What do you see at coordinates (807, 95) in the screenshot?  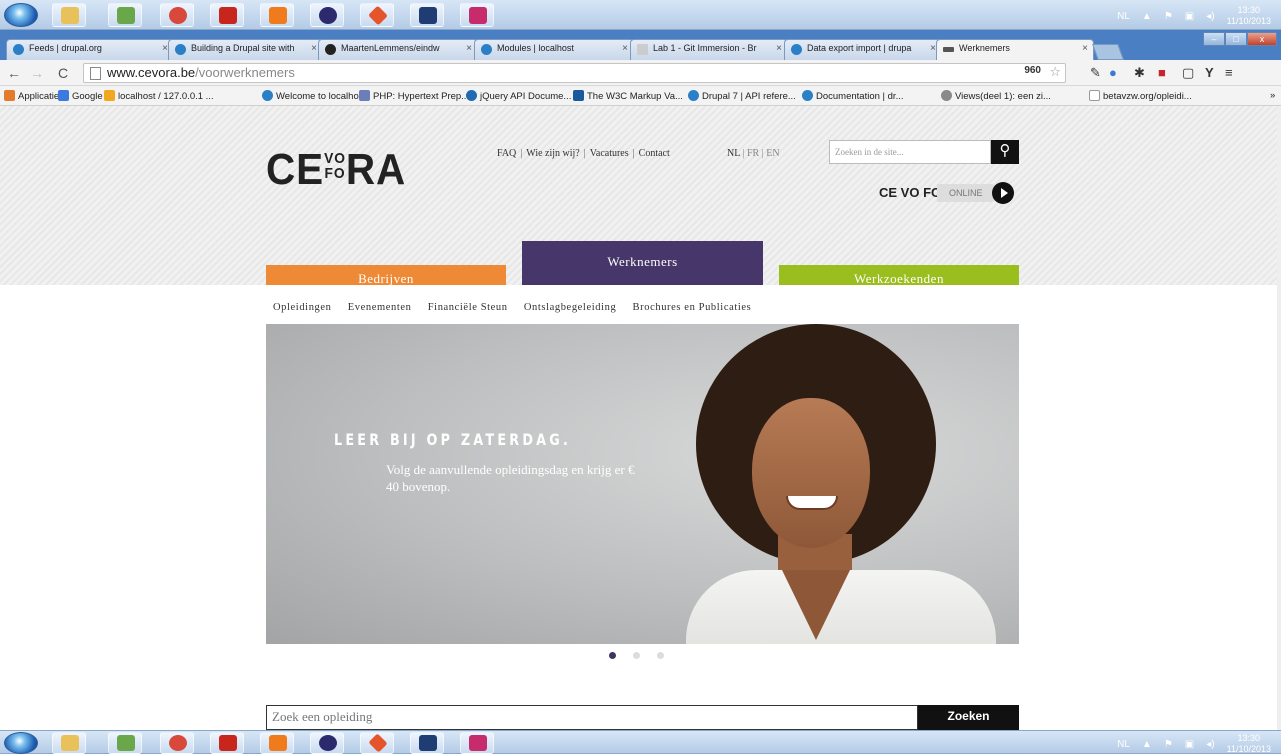 I see `drupal-icon` at bounding box center [807, 95].